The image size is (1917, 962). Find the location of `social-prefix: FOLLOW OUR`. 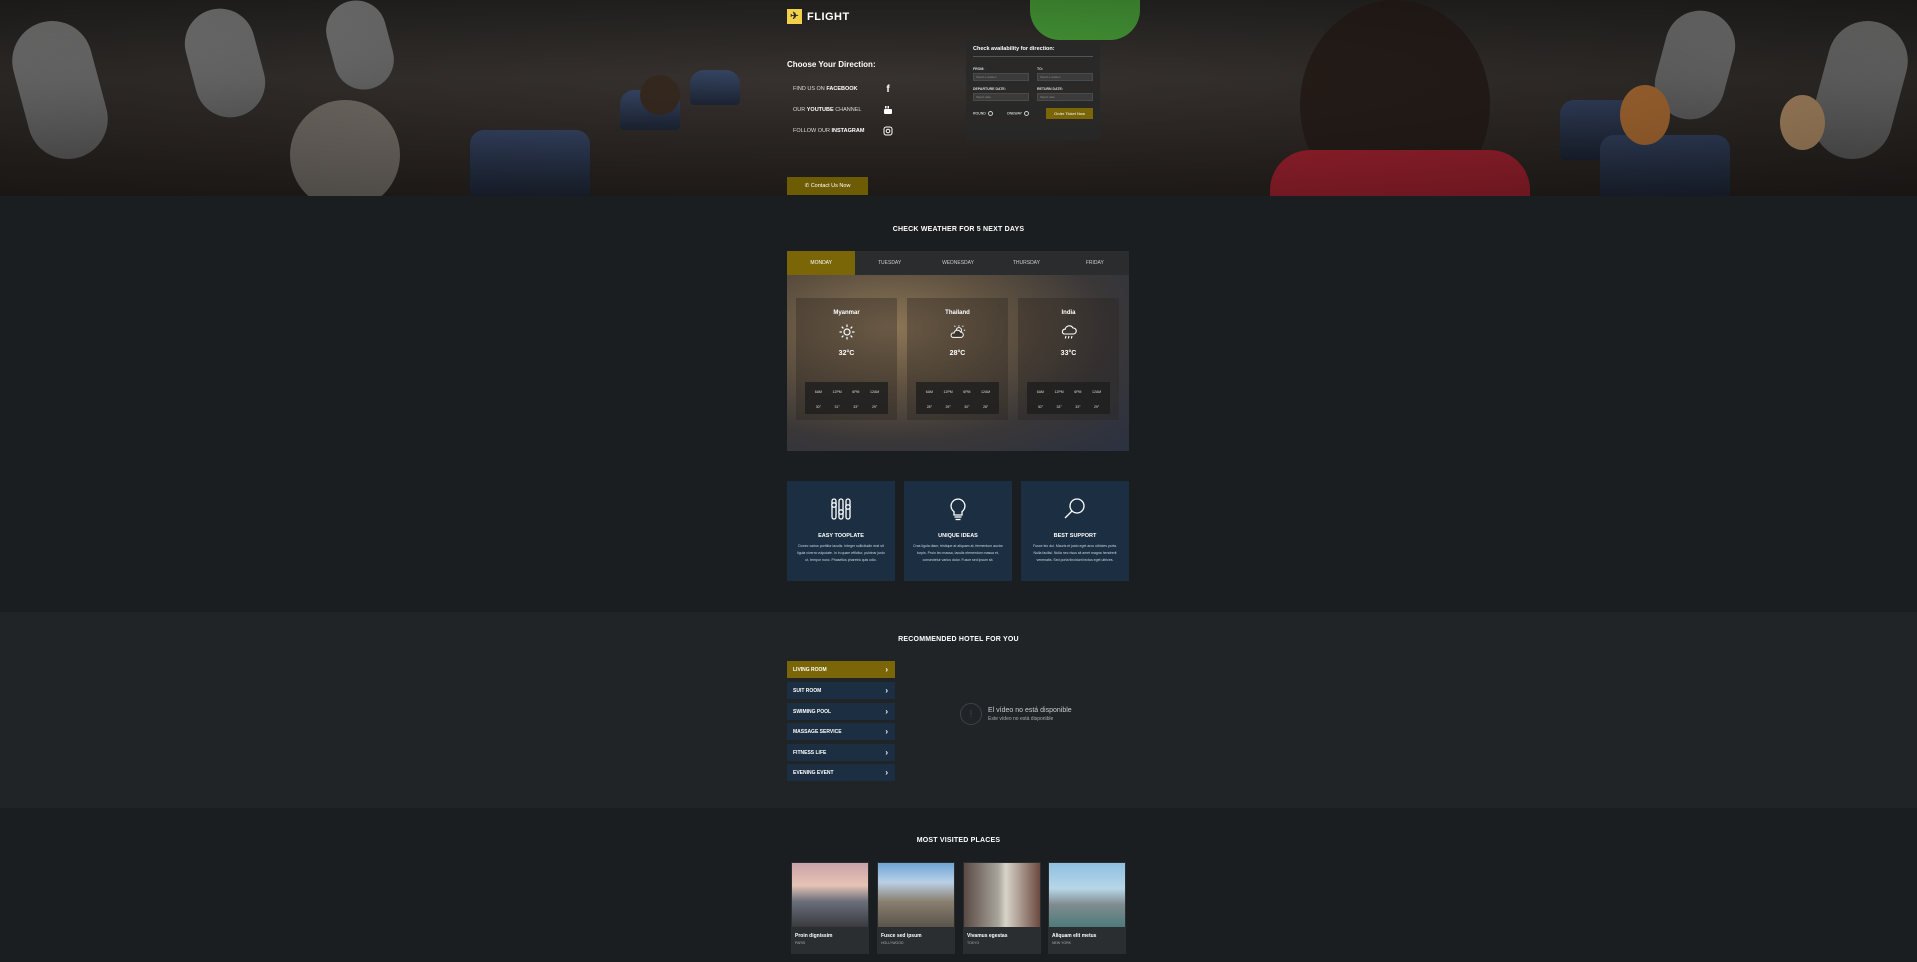

social-prefix: FOLLOW OUR is located at coordinates (811, 131).